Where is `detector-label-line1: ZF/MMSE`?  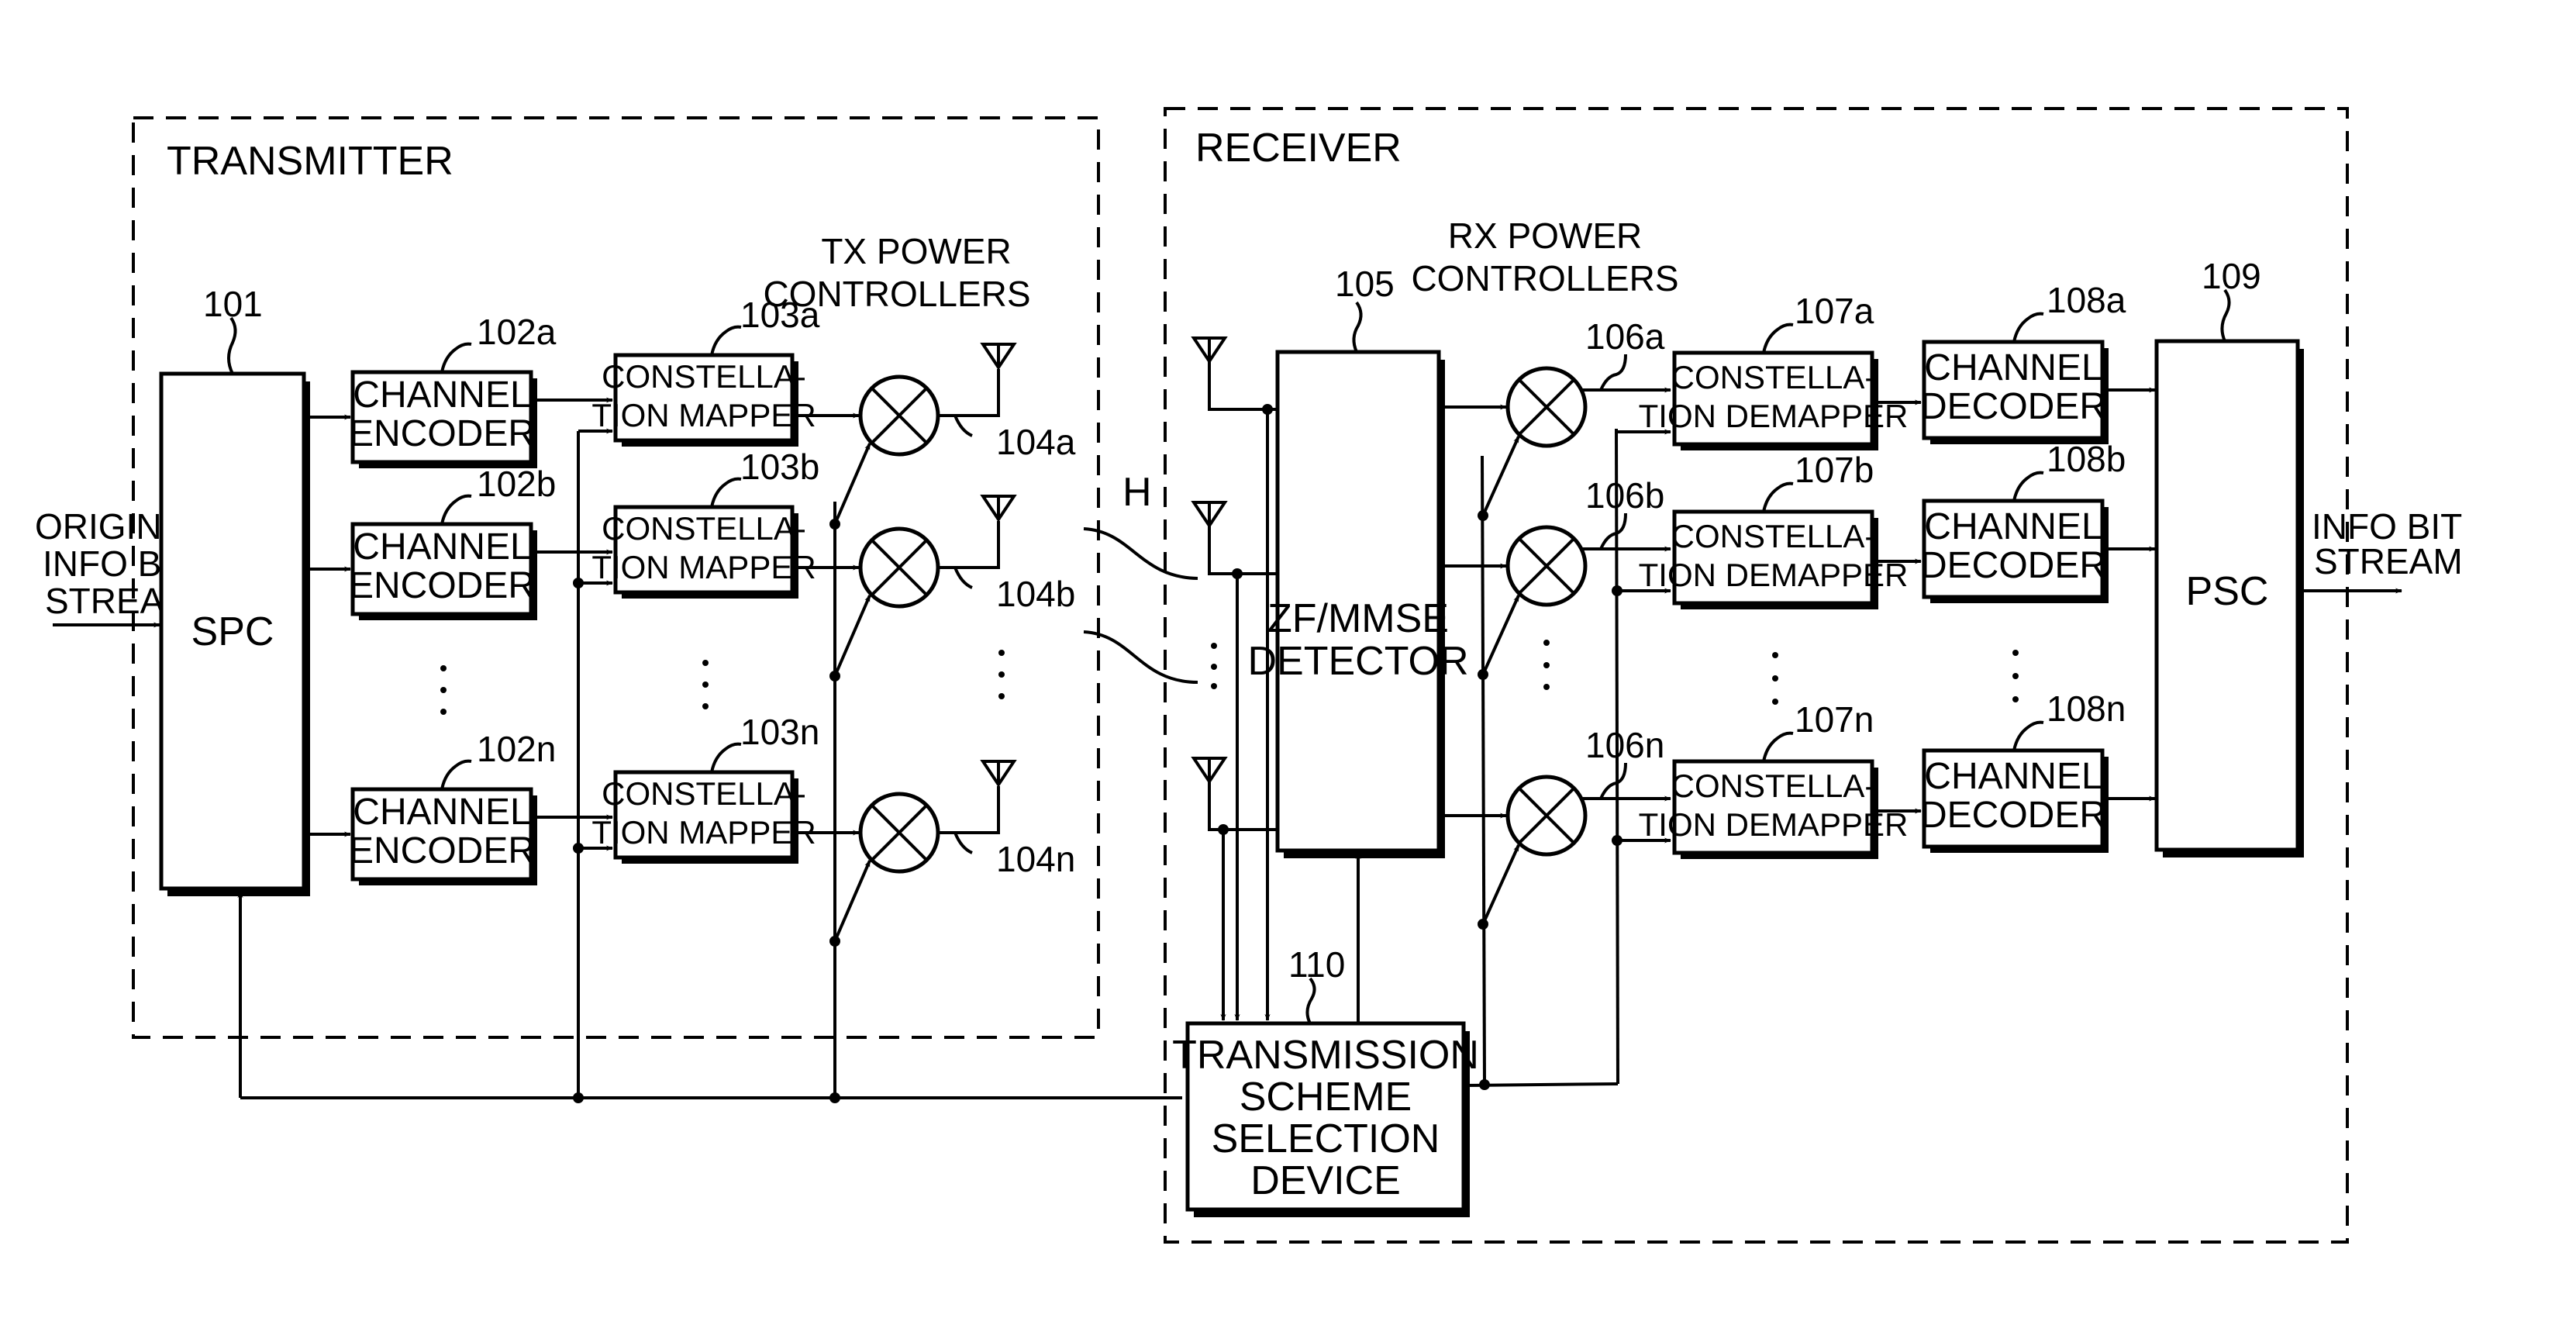
detector-label-line1: ZF/MMSE is located at coordinates (1358, 619).